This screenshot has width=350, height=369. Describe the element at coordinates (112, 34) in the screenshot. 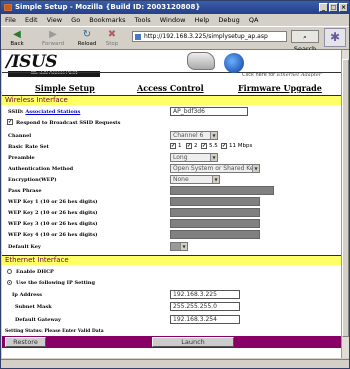

I see `stop-icon: ✖` at that location.